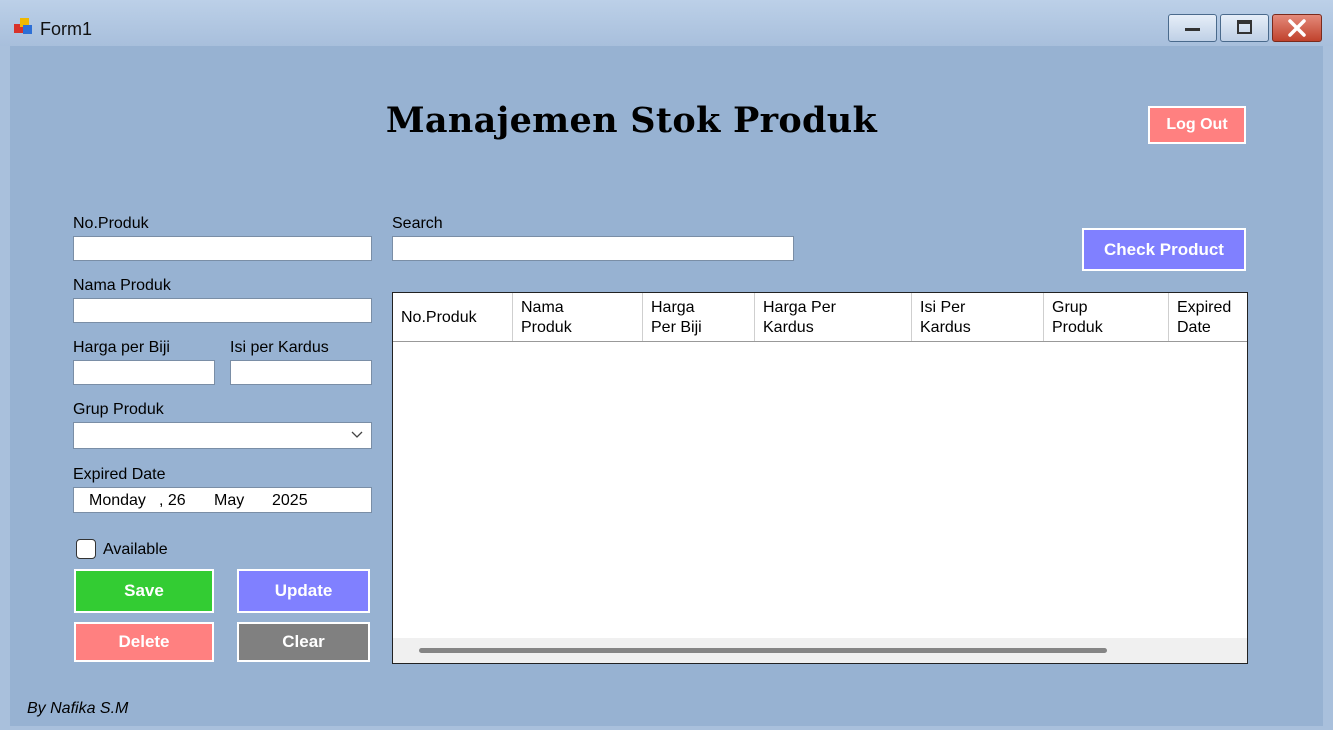 Image resolution: width=1333 pixels, height=730 pixels. What do you see at coordinates (1106, 317) in the screenshot?
I see `column-header-grup-produk: Grup Produk` at bounding box center [1106, 317].